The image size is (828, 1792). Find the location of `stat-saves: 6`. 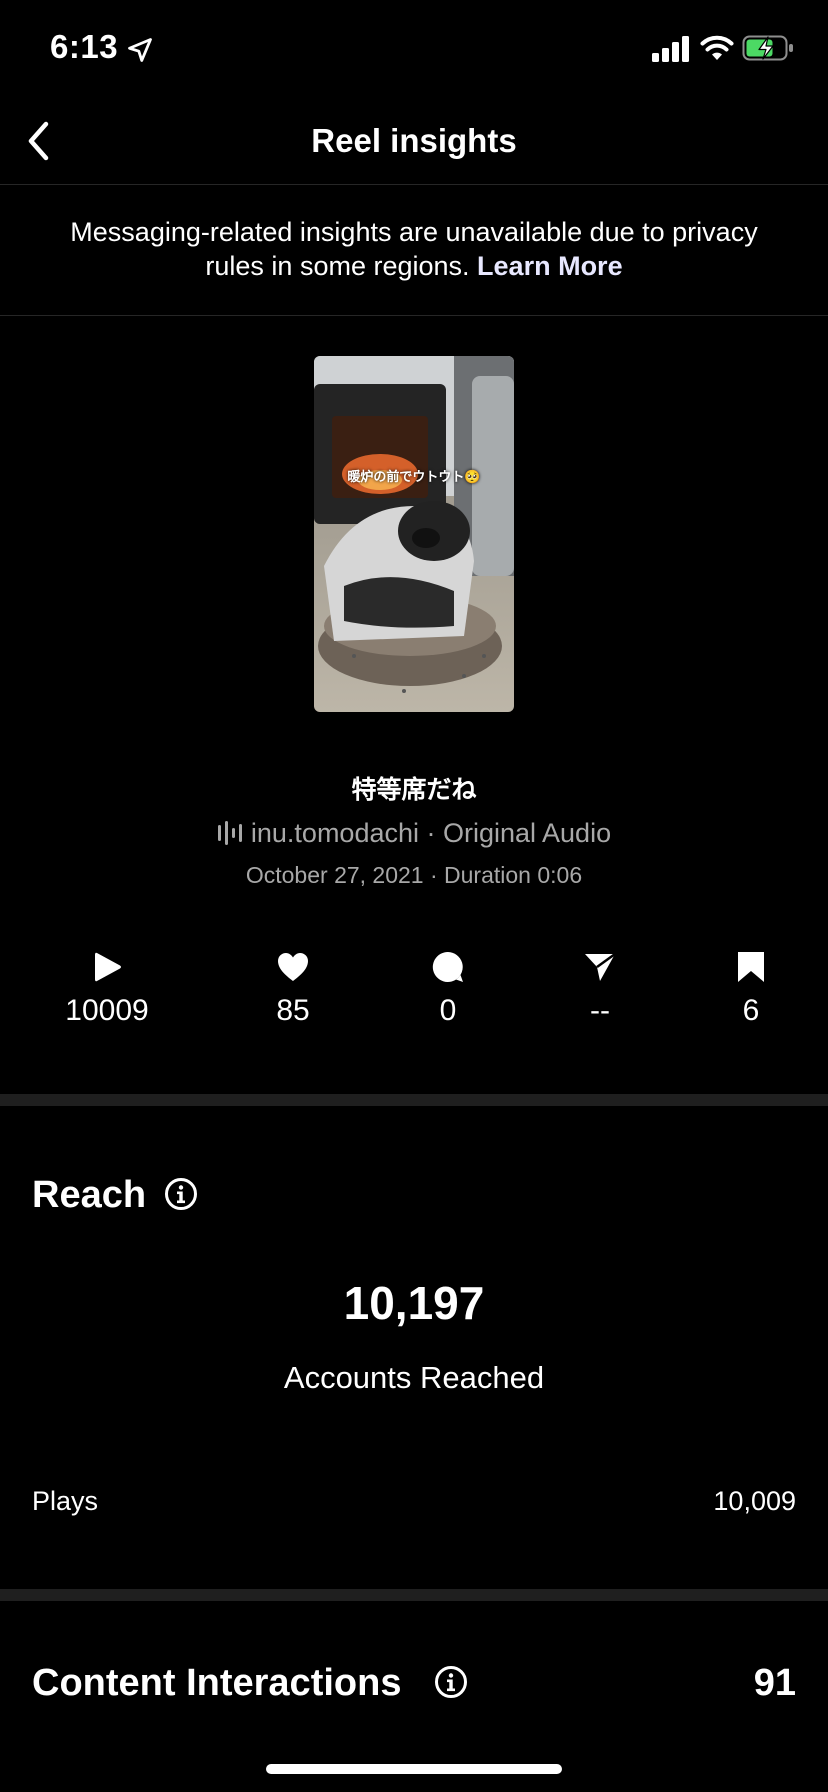

stat-saves: 6 is located at coordinates (751, 989).